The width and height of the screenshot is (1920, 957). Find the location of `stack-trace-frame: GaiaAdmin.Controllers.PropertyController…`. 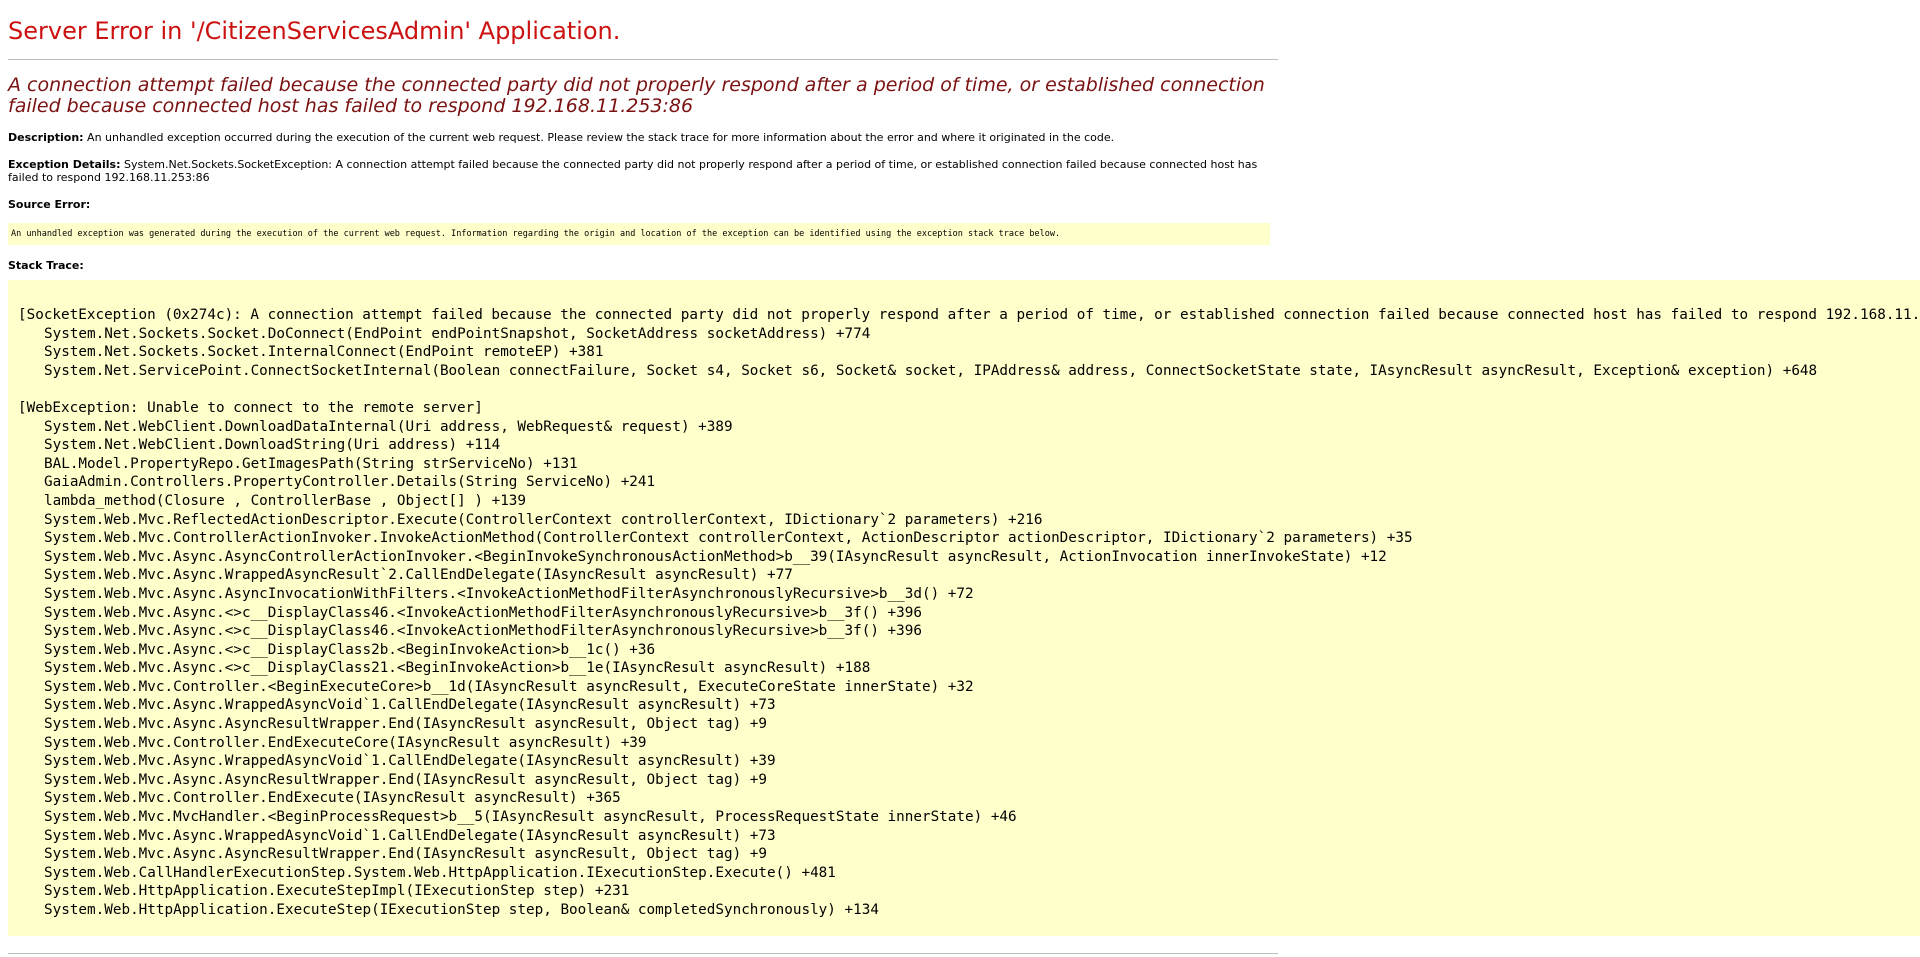

stack-trace-frame: GaiaAdmin.Controllers.PropertyController… is located at coordinates (350, 482).